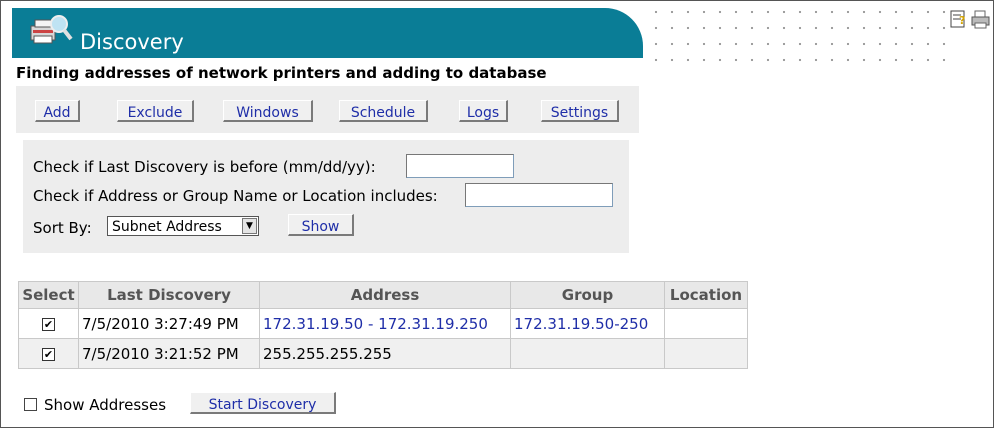 This screenshot has height=428, width=994. I want to click on address-link: 172.31.19.50 - 172.31.19.250, so click(385, 323).